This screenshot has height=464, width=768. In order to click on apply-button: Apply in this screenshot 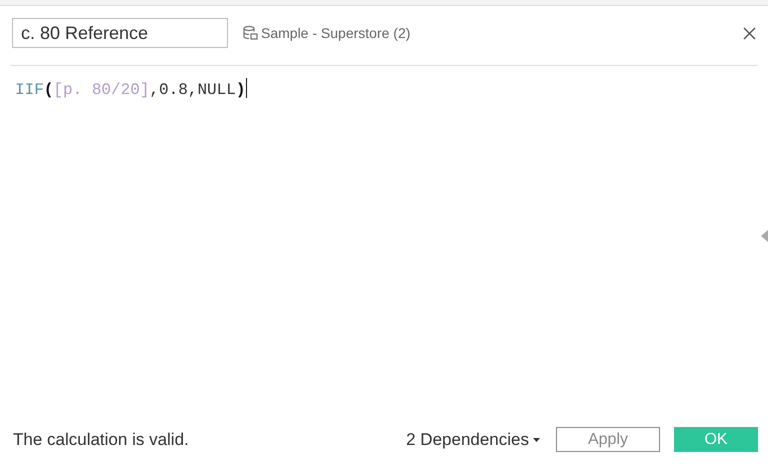, I will do `click(608, 439)`.